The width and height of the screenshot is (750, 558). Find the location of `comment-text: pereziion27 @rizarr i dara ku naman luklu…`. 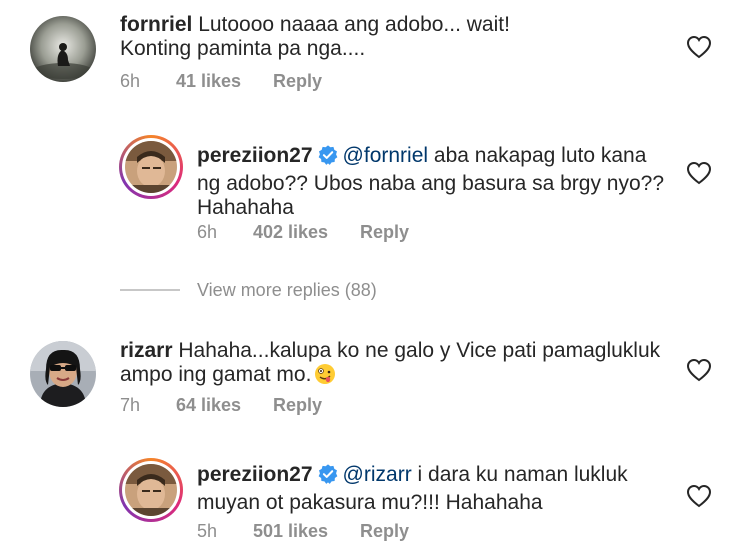

comment-text: pereziion27 @rizarr i dara ku naman luklu… is located at coordinates (432, 489).